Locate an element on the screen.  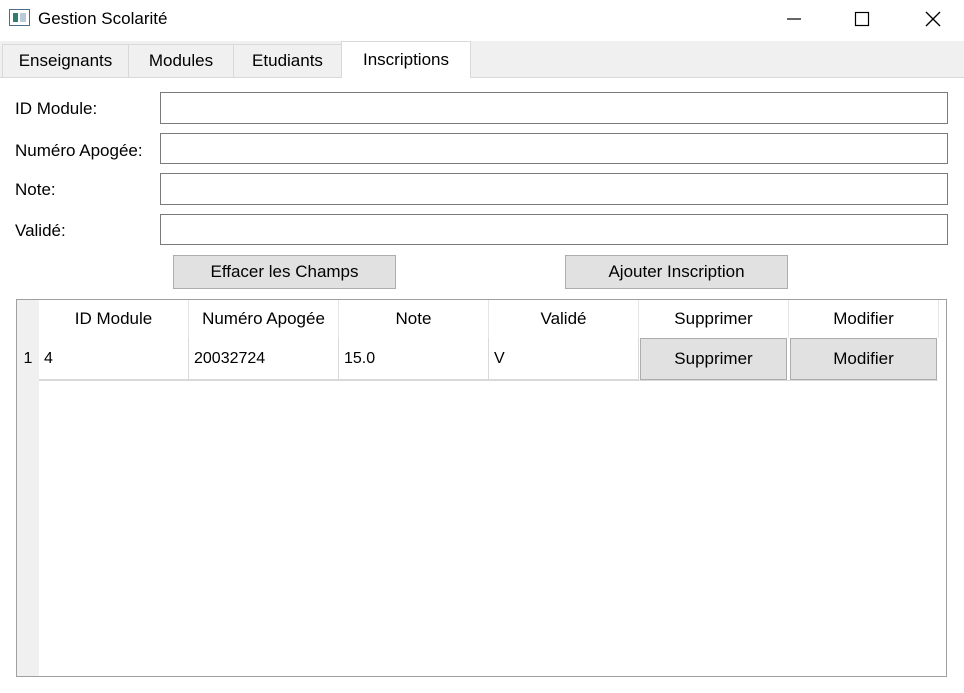
column-header-apogee: Numéro Apogée is located at coordinates (264, 319).